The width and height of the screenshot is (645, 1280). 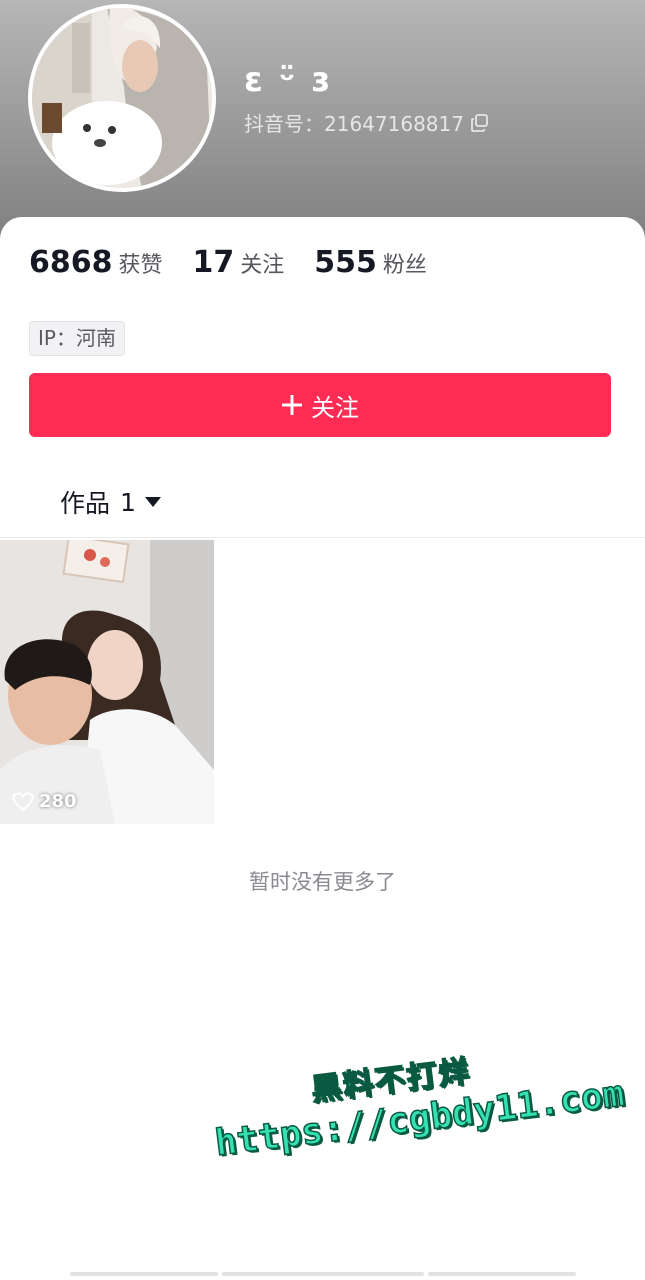 I want to click on douyin-id: 抖音号：21647168817, so click(x=367, y=122).